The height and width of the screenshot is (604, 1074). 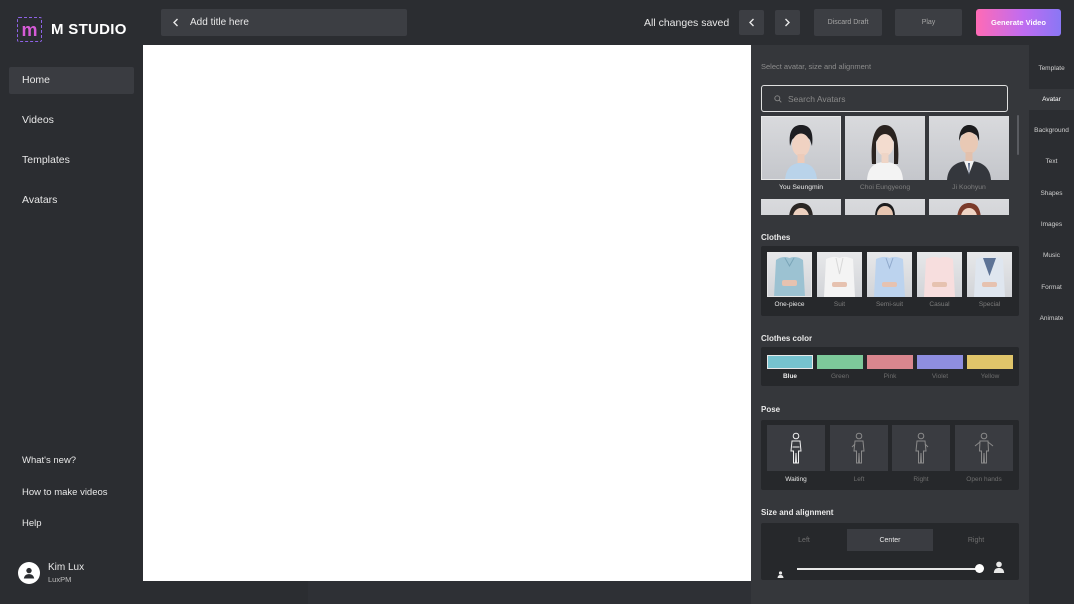 What do you see at coordinates (840, 376) in the screenshot?
I see `color-label: Green` at bounding box center [840, 376].